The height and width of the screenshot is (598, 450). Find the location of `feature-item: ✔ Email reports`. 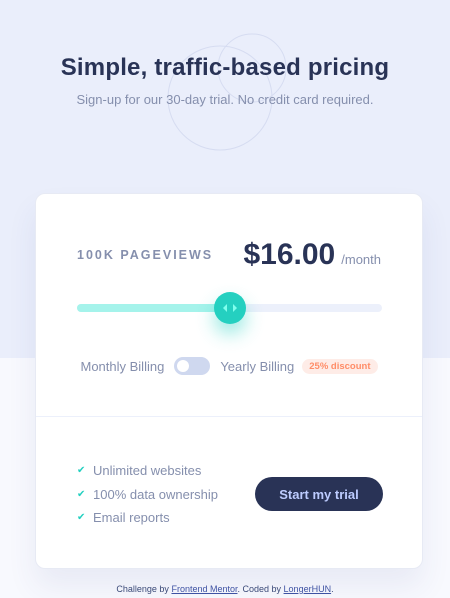

feature-item: ✔ Email reports is located at coordinates (147, 518).